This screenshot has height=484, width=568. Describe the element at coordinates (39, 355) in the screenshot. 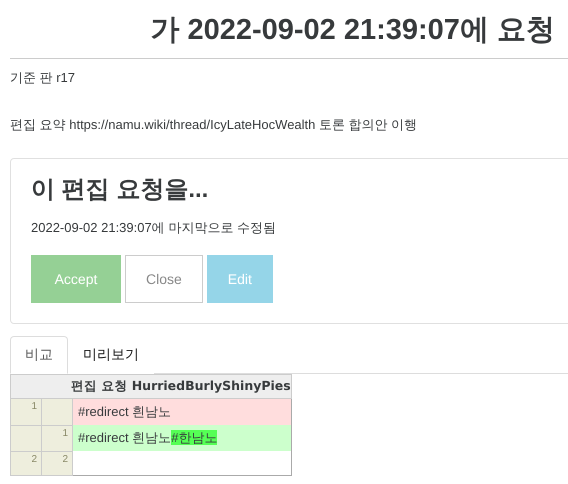

I see `tab: 비교` at that location.